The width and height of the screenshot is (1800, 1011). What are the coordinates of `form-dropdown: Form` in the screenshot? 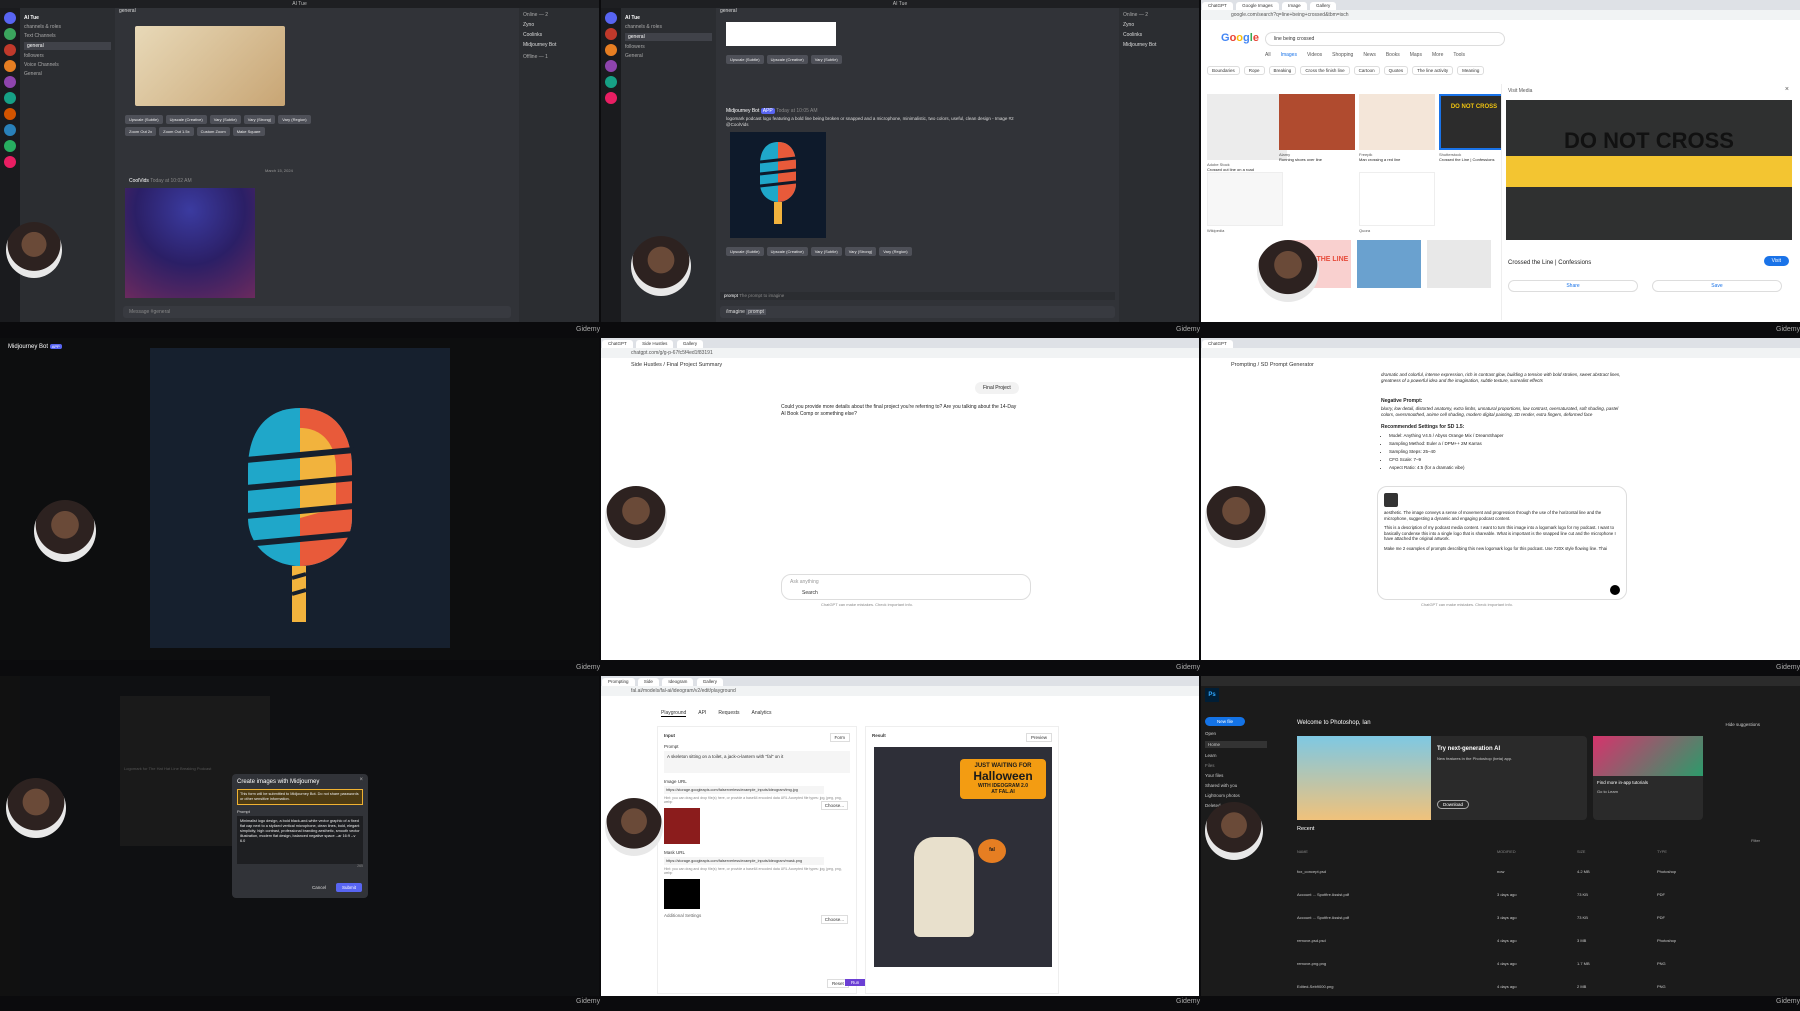 It's located at (839, 737).